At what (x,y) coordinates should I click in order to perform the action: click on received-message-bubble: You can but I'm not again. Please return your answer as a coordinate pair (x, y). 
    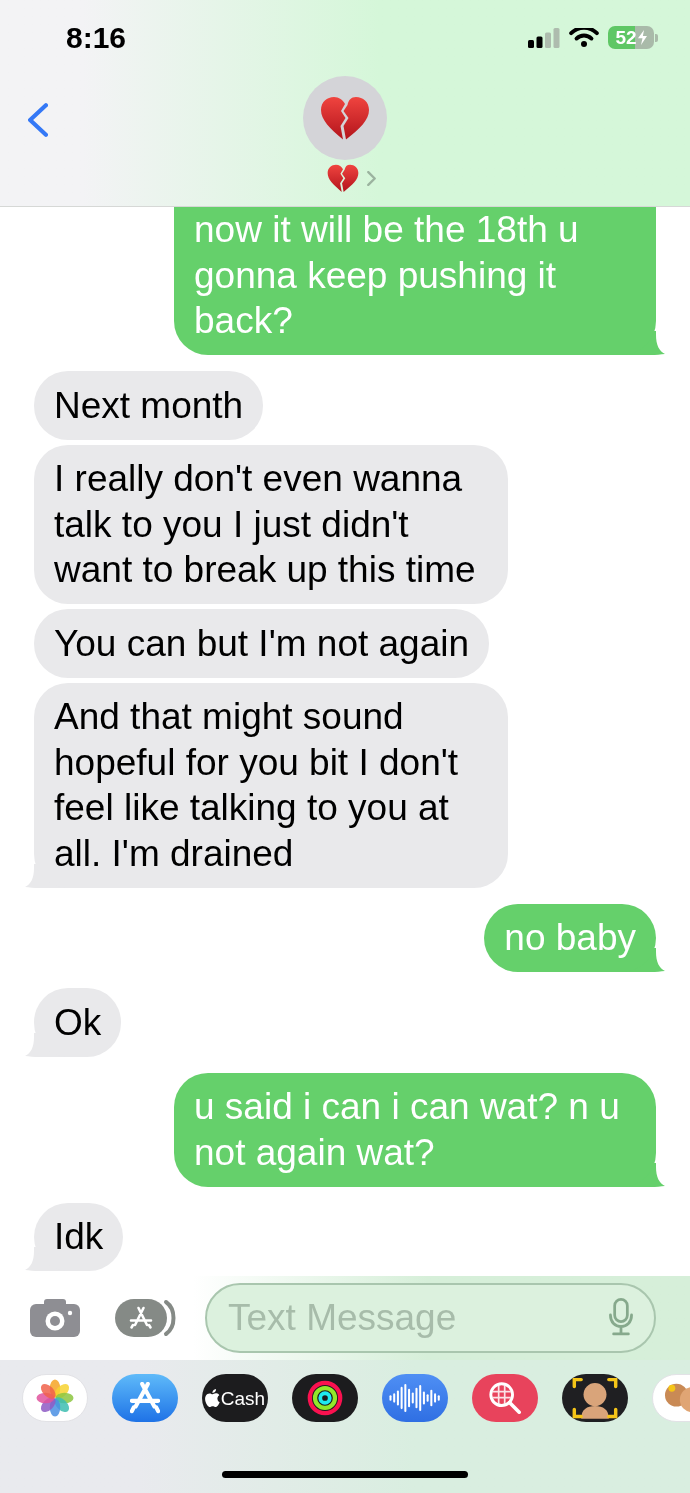
    Looking at the image, I should click on (262, 643).